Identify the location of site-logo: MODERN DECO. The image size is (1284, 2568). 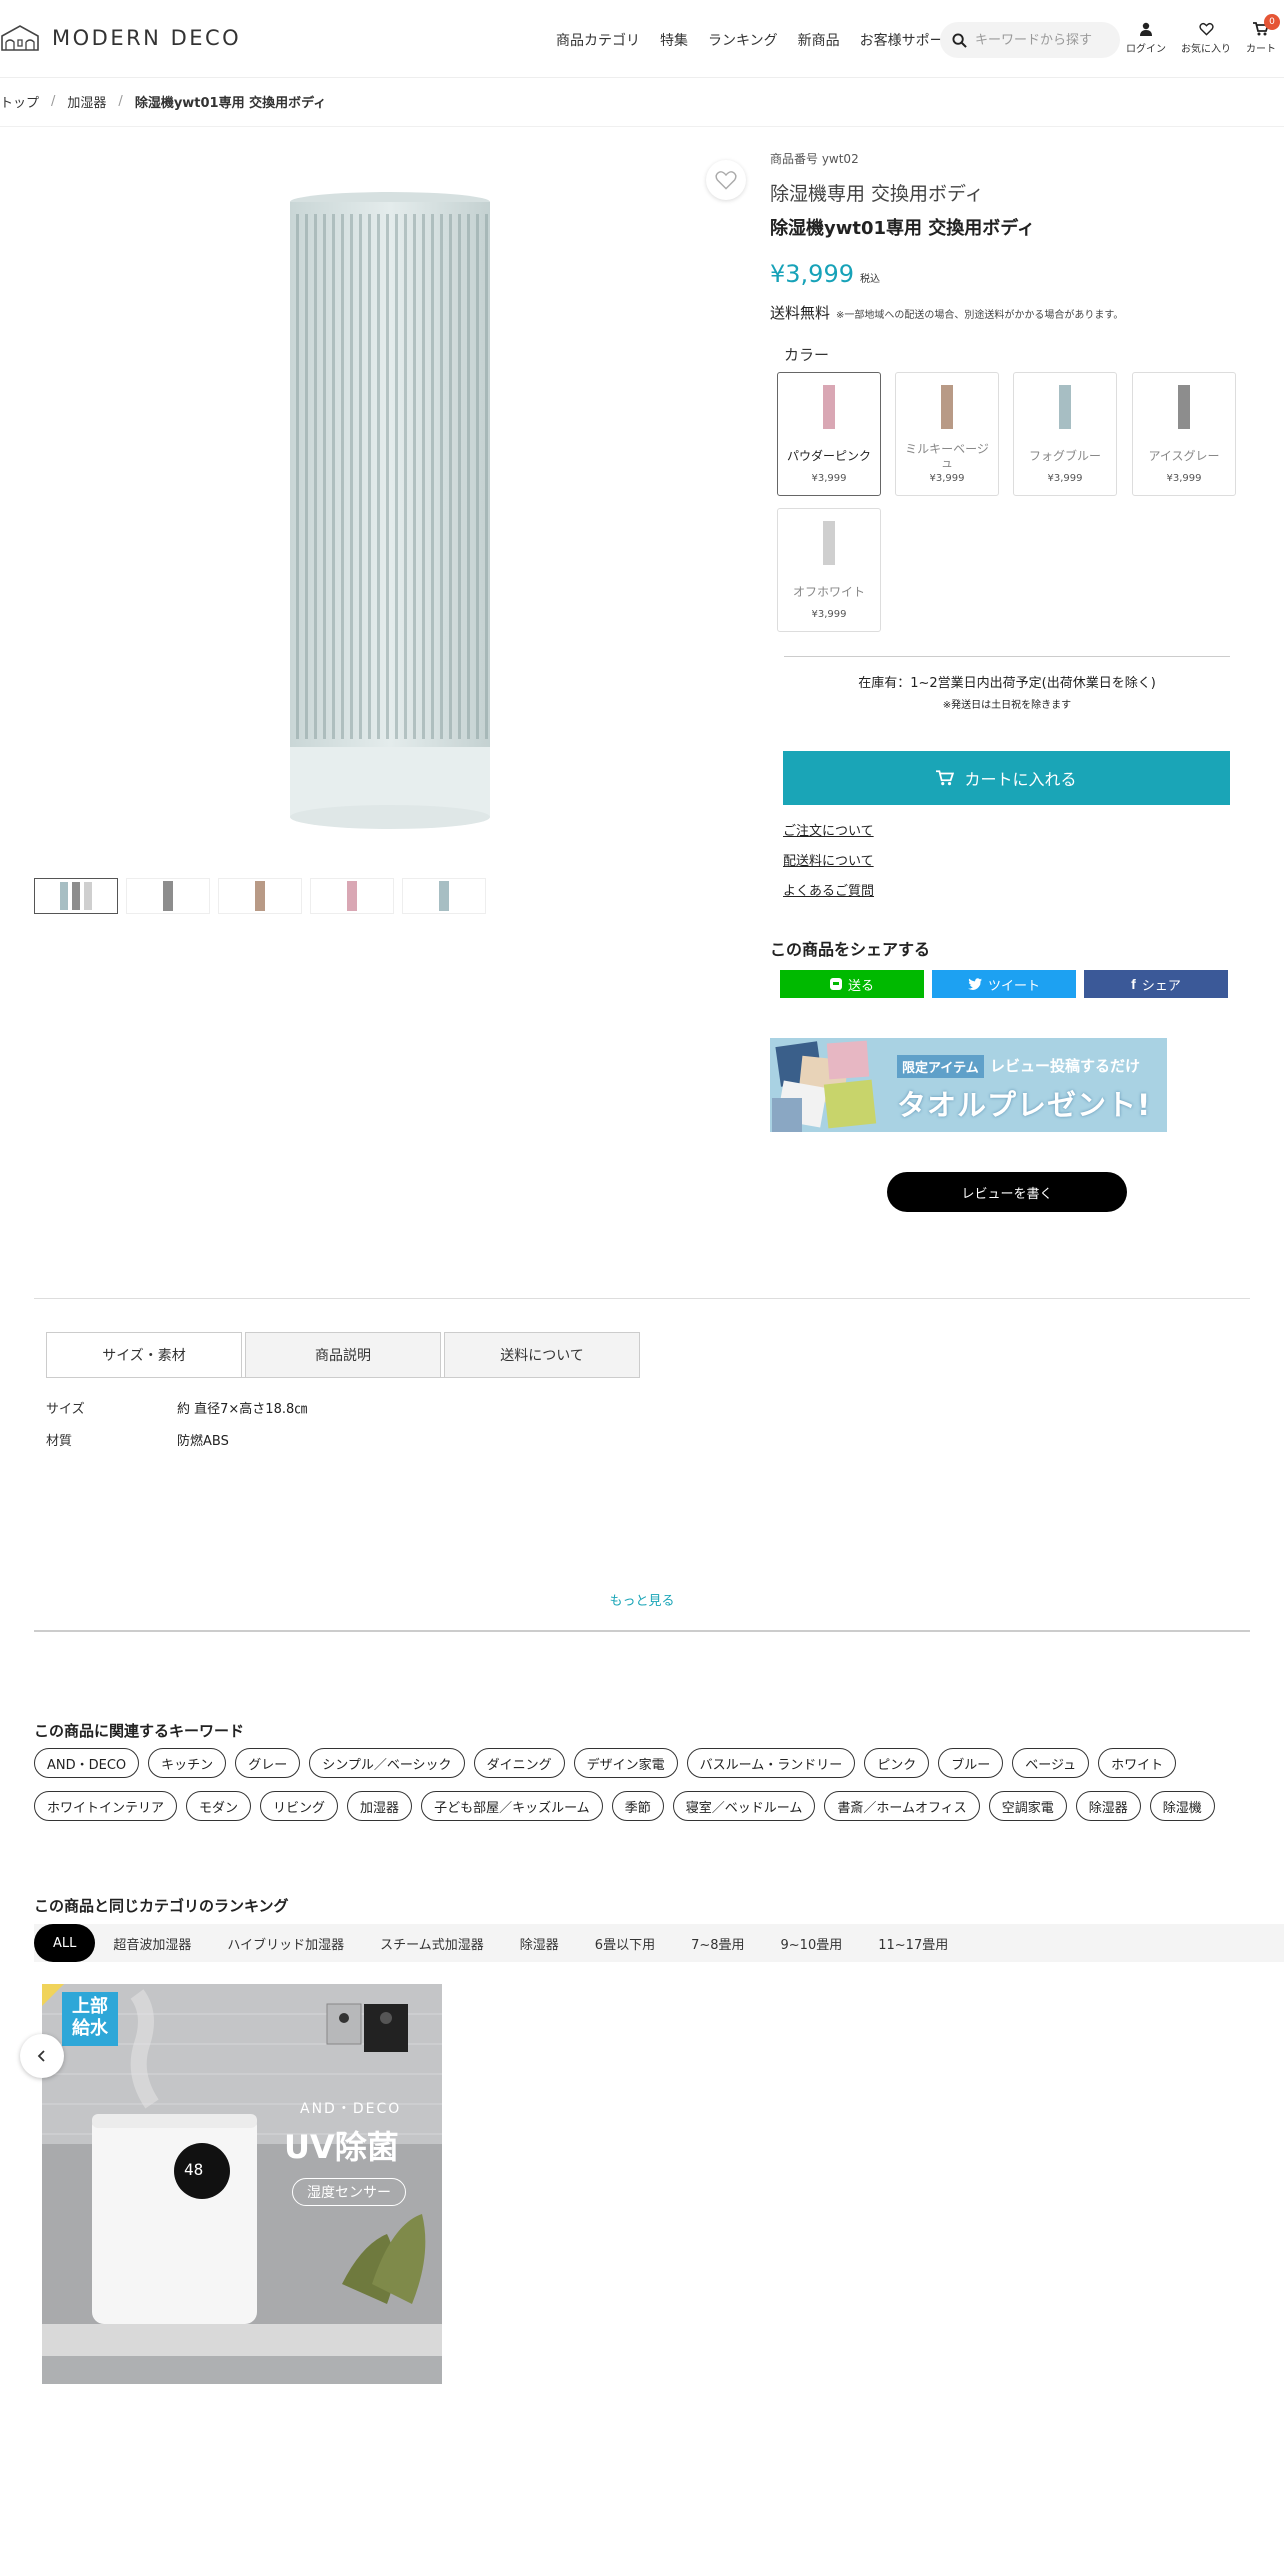
(120, 38).